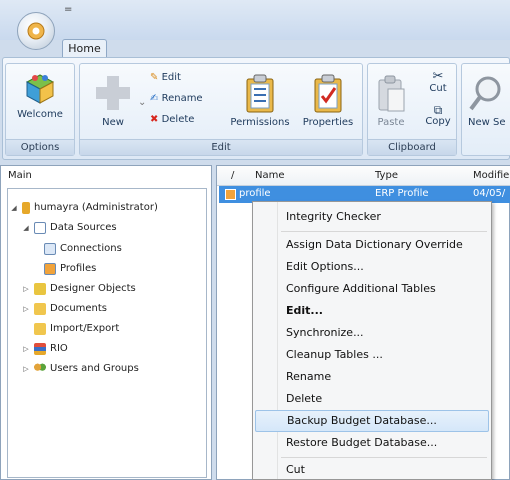 This screenshot has width=510, height=480. Describe the element at coordinates (260, 93) in the screenshot. I see `permissions-clipboard-icon` at that location.